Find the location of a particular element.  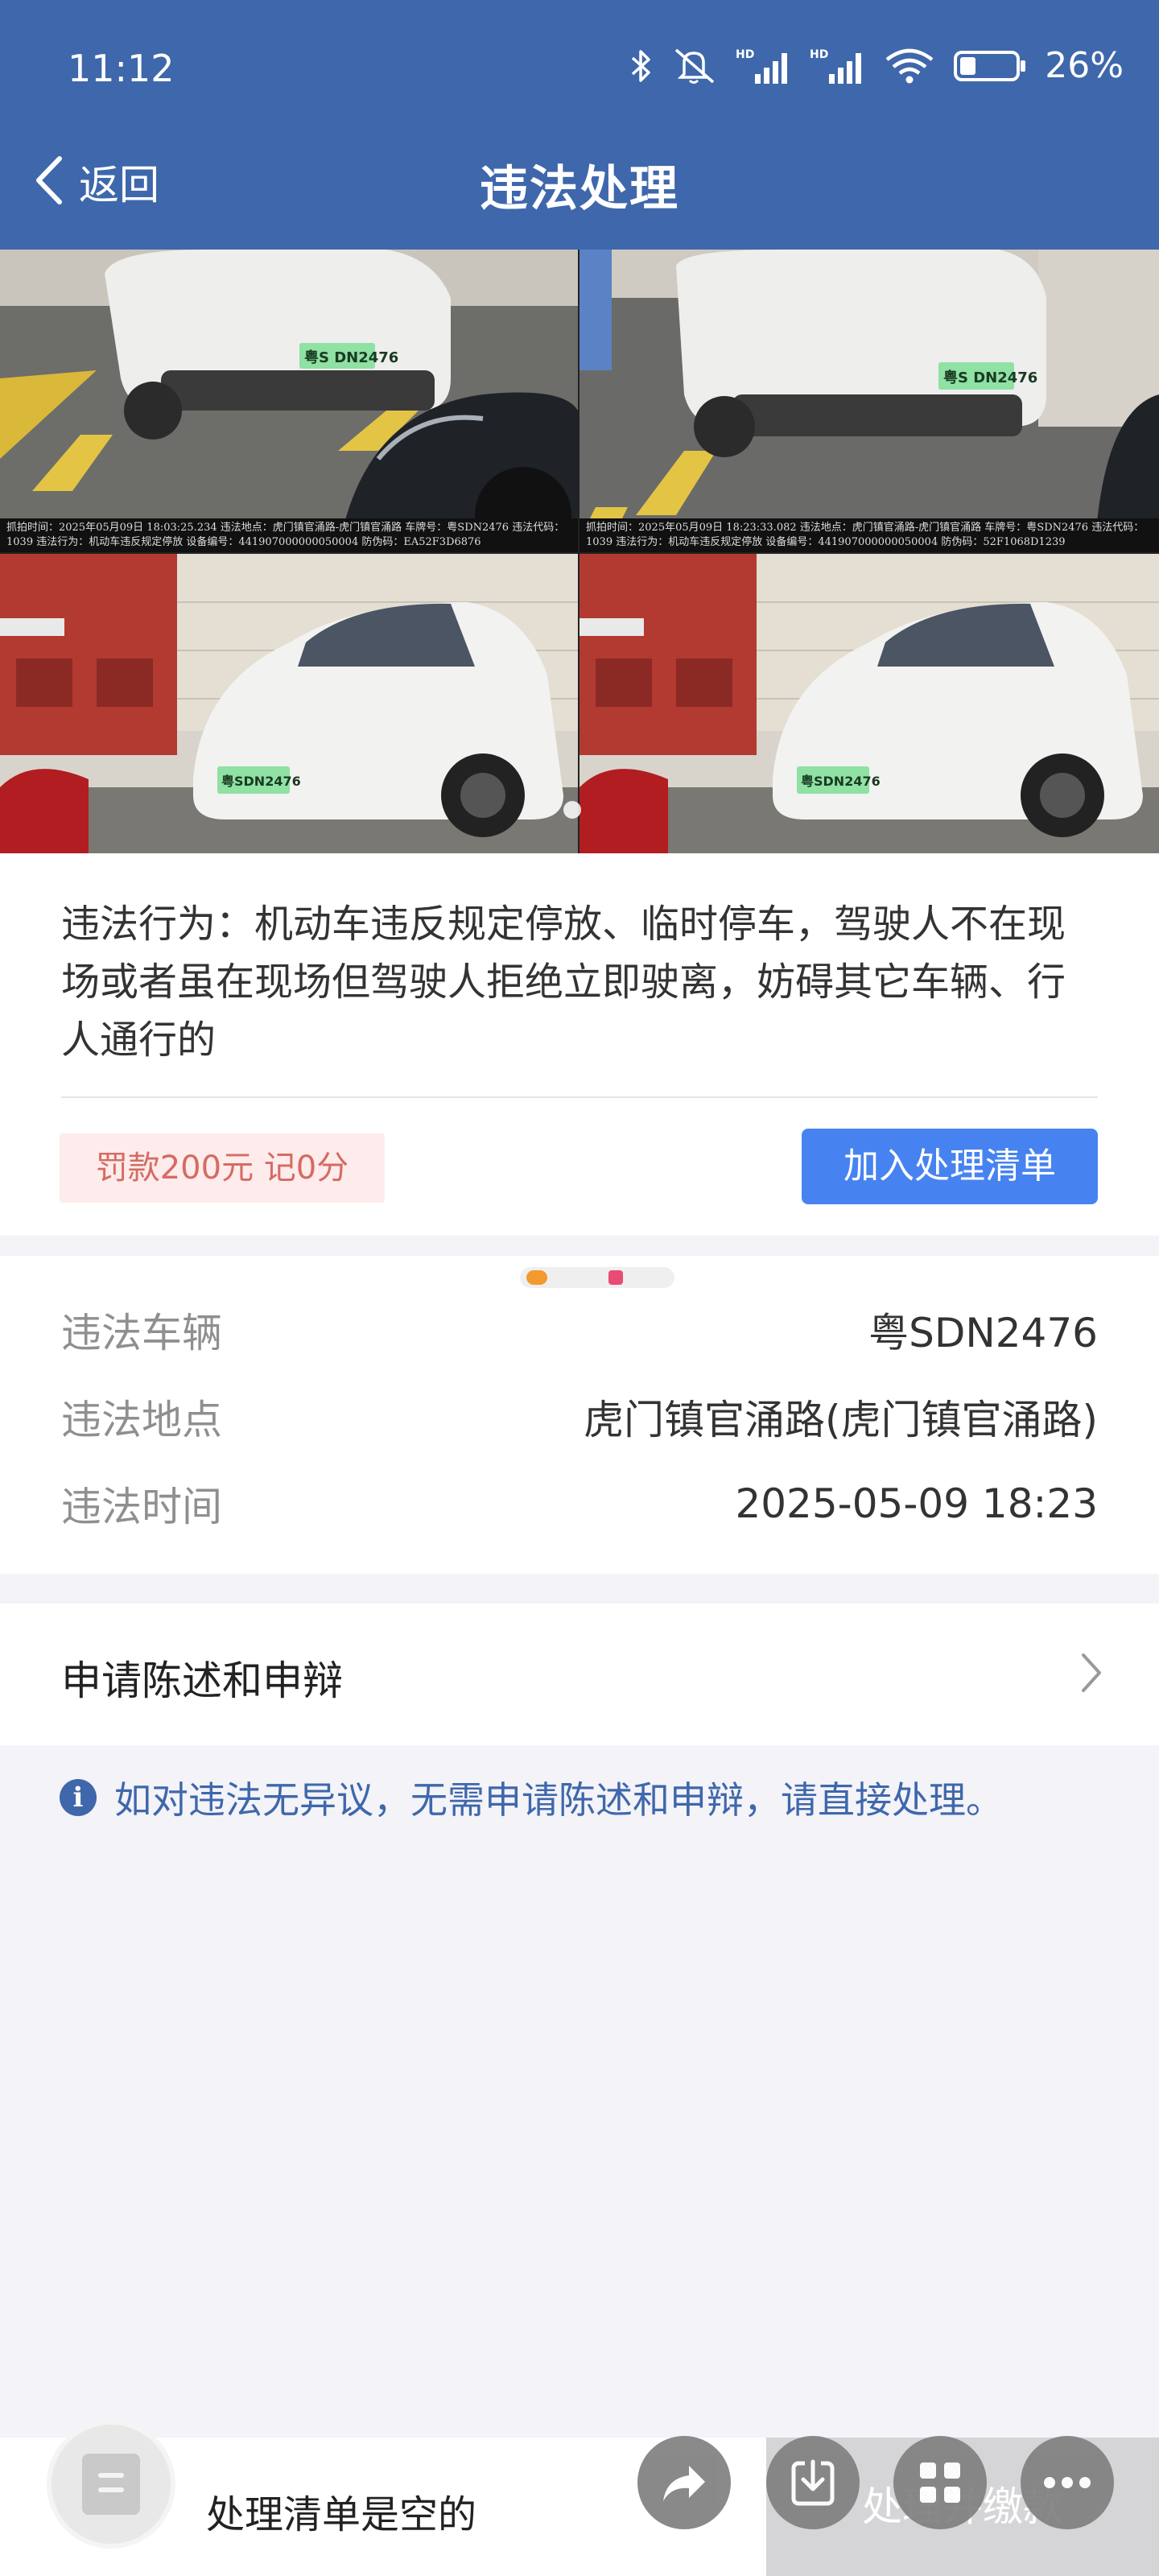

cart-icon is located at coordinates (111, 2484).